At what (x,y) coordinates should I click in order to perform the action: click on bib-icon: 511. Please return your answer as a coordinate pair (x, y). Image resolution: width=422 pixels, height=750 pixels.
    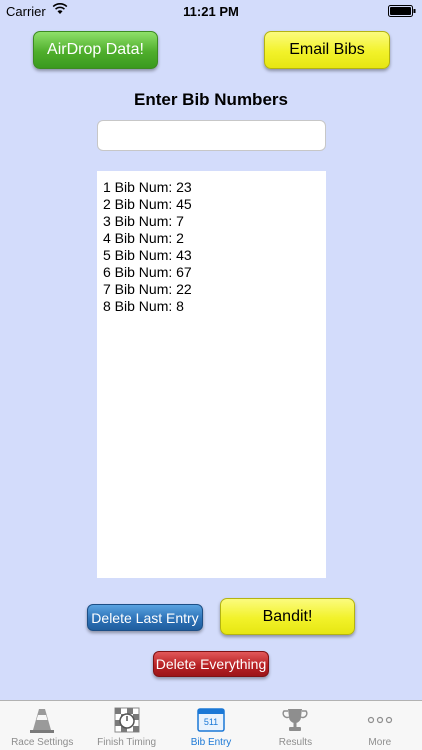
    Looking at the image, I should click on (211, 720).